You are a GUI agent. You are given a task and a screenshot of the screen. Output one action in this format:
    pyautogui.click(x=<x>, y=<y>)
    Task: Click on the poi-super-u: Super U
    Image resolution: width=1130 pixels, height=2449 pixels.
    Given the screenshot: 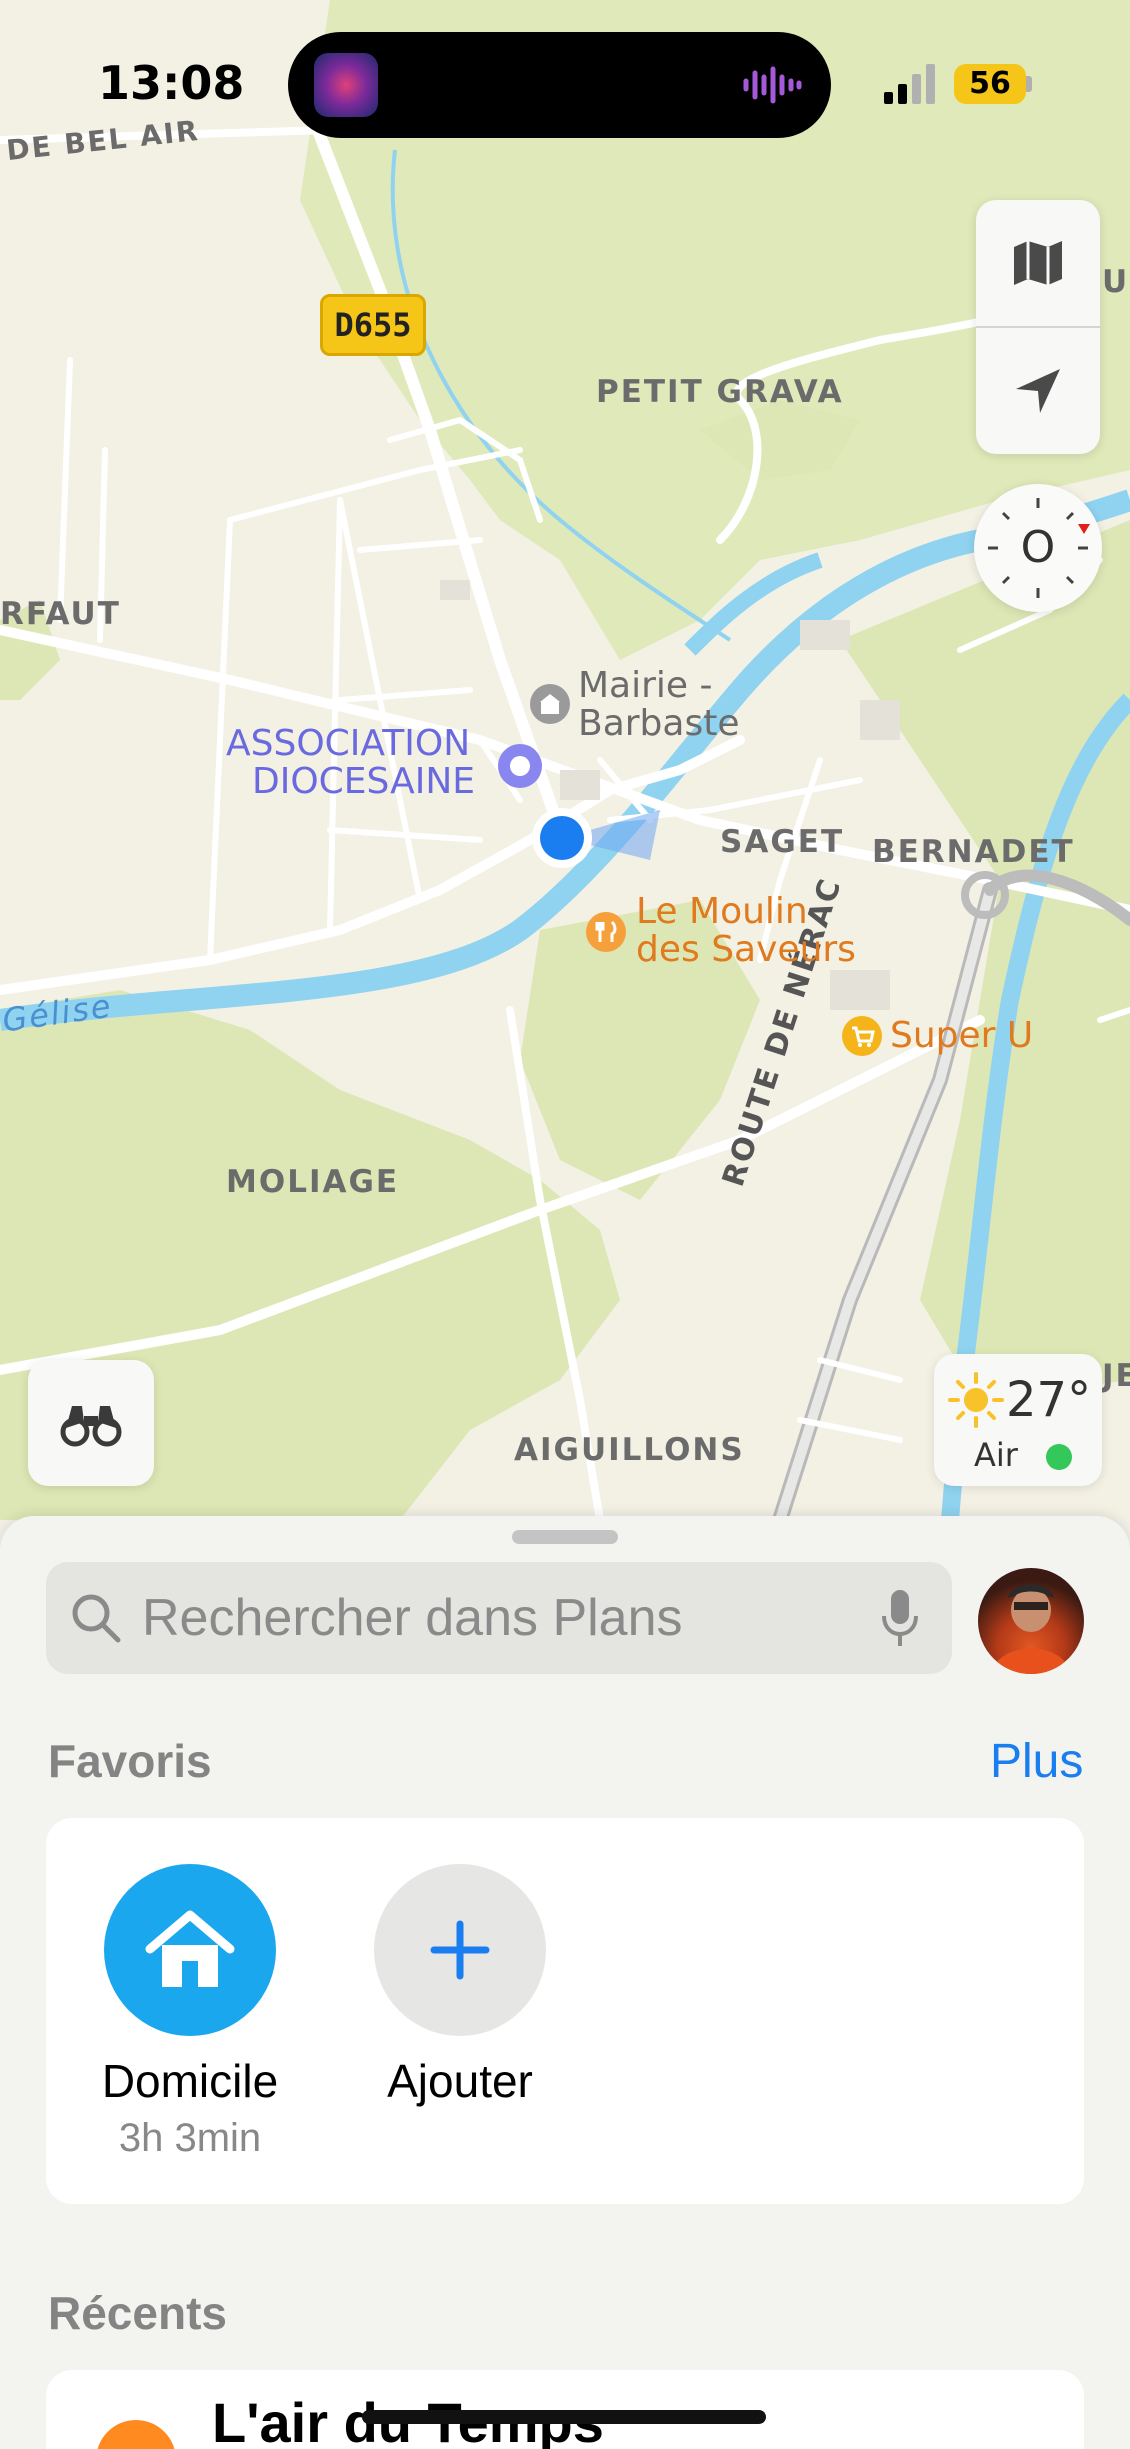 What is the action you would take?
    pyautogui.click(x=942, y=1036)
    